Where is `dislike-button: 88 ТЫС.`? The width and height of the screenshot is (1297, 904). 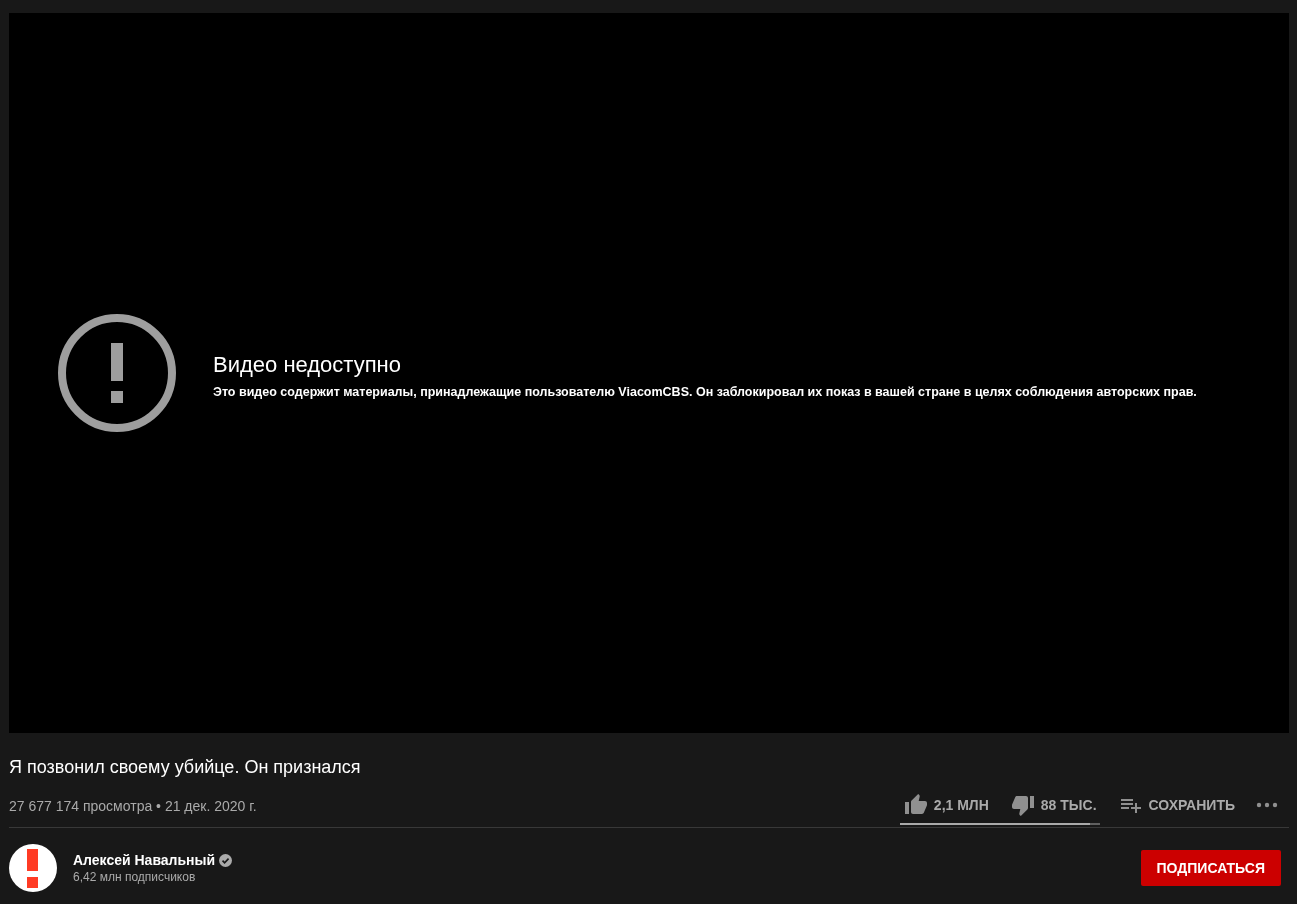 dislike-button: 88 ТЫС. is located at coordinates (1053, 805).